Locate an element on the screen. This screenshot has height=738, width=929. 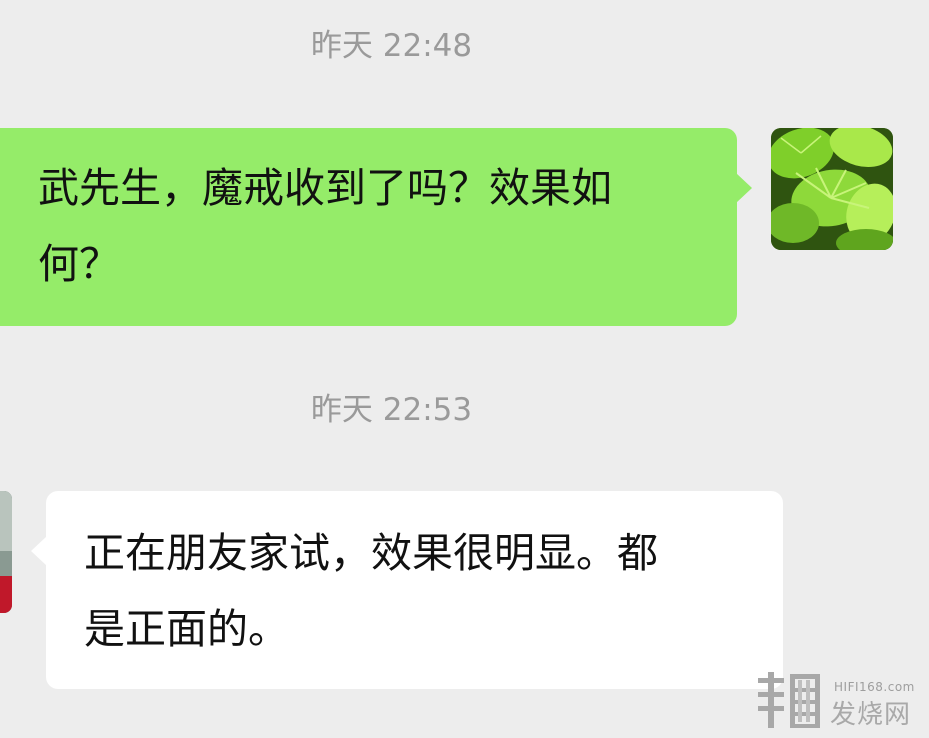
site-watermark: HIFI168.com 发烧网 is located at coordinates (841, 700).